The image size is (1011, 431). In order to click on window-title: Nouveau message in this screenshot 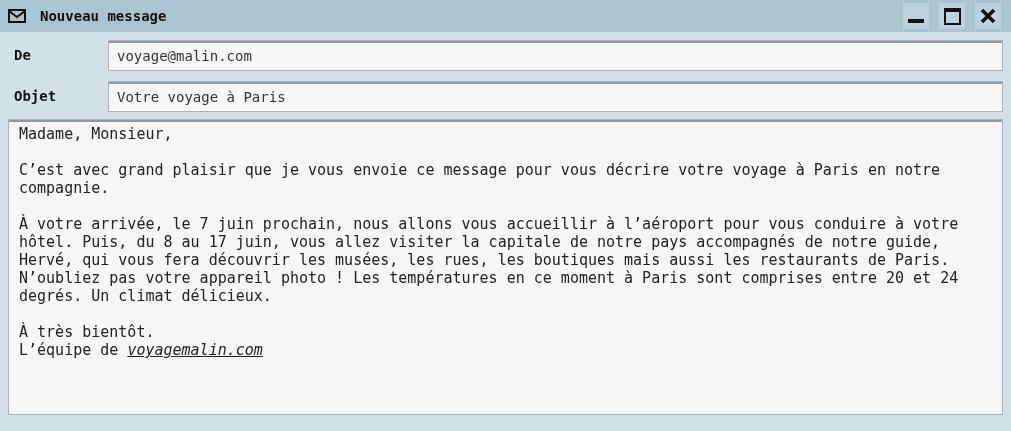, I will do `click(104, 16)`.